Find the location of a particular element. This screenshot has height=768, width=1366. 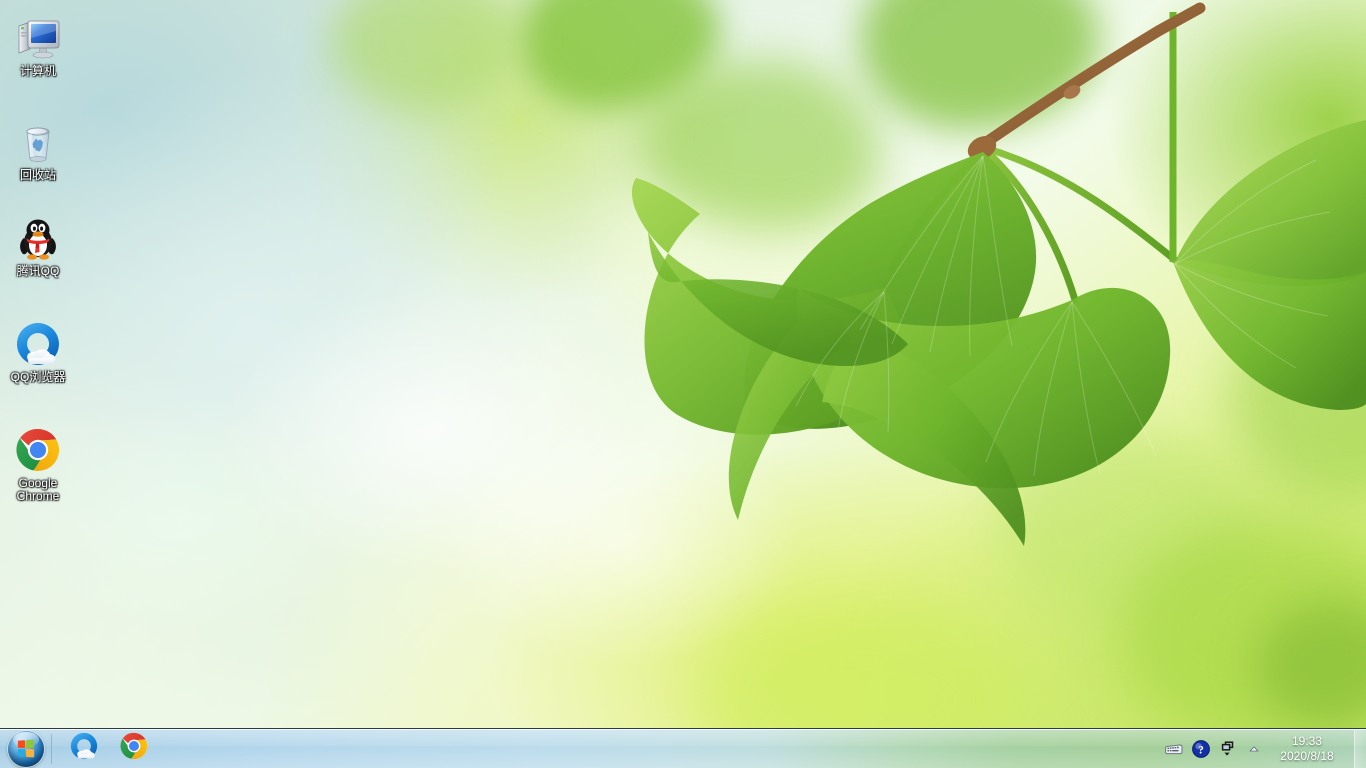

help-circle-icon: ? is located at coordinates (1201, 749).